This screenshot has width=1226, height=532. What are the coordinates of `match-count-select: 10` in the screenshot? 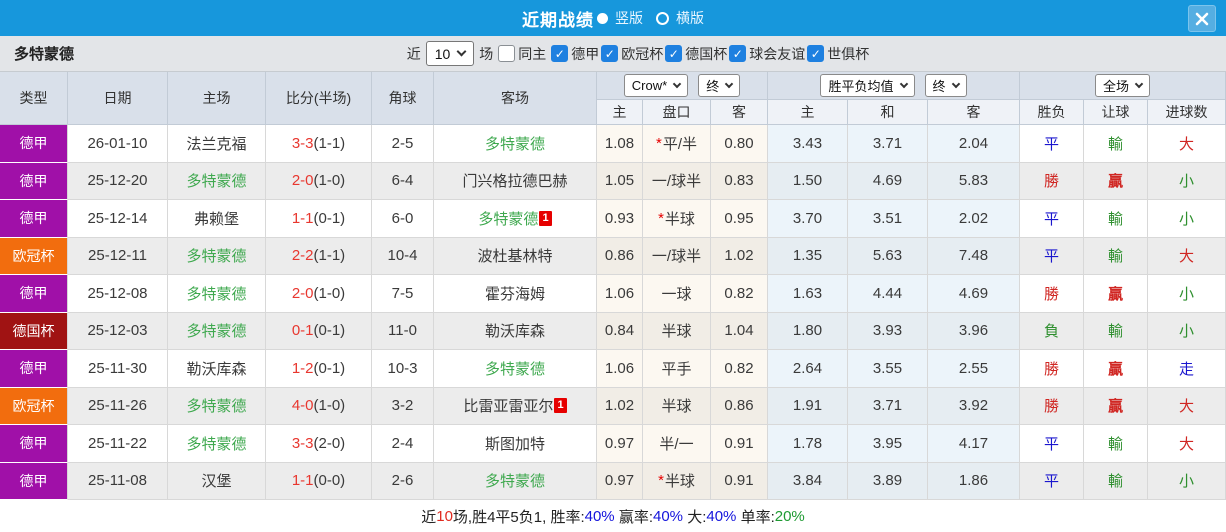 It's located at (450, 53).